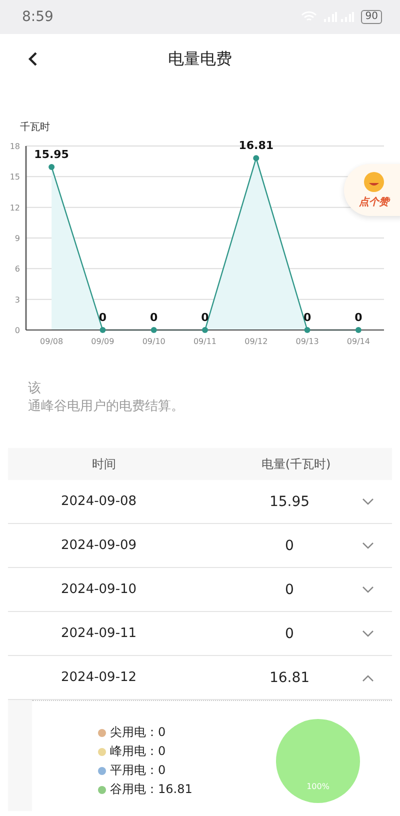 The height and width of the screenshot is (816, 400). I want to click on table-row: 2024-09-08 15.95, so click(200, 502).